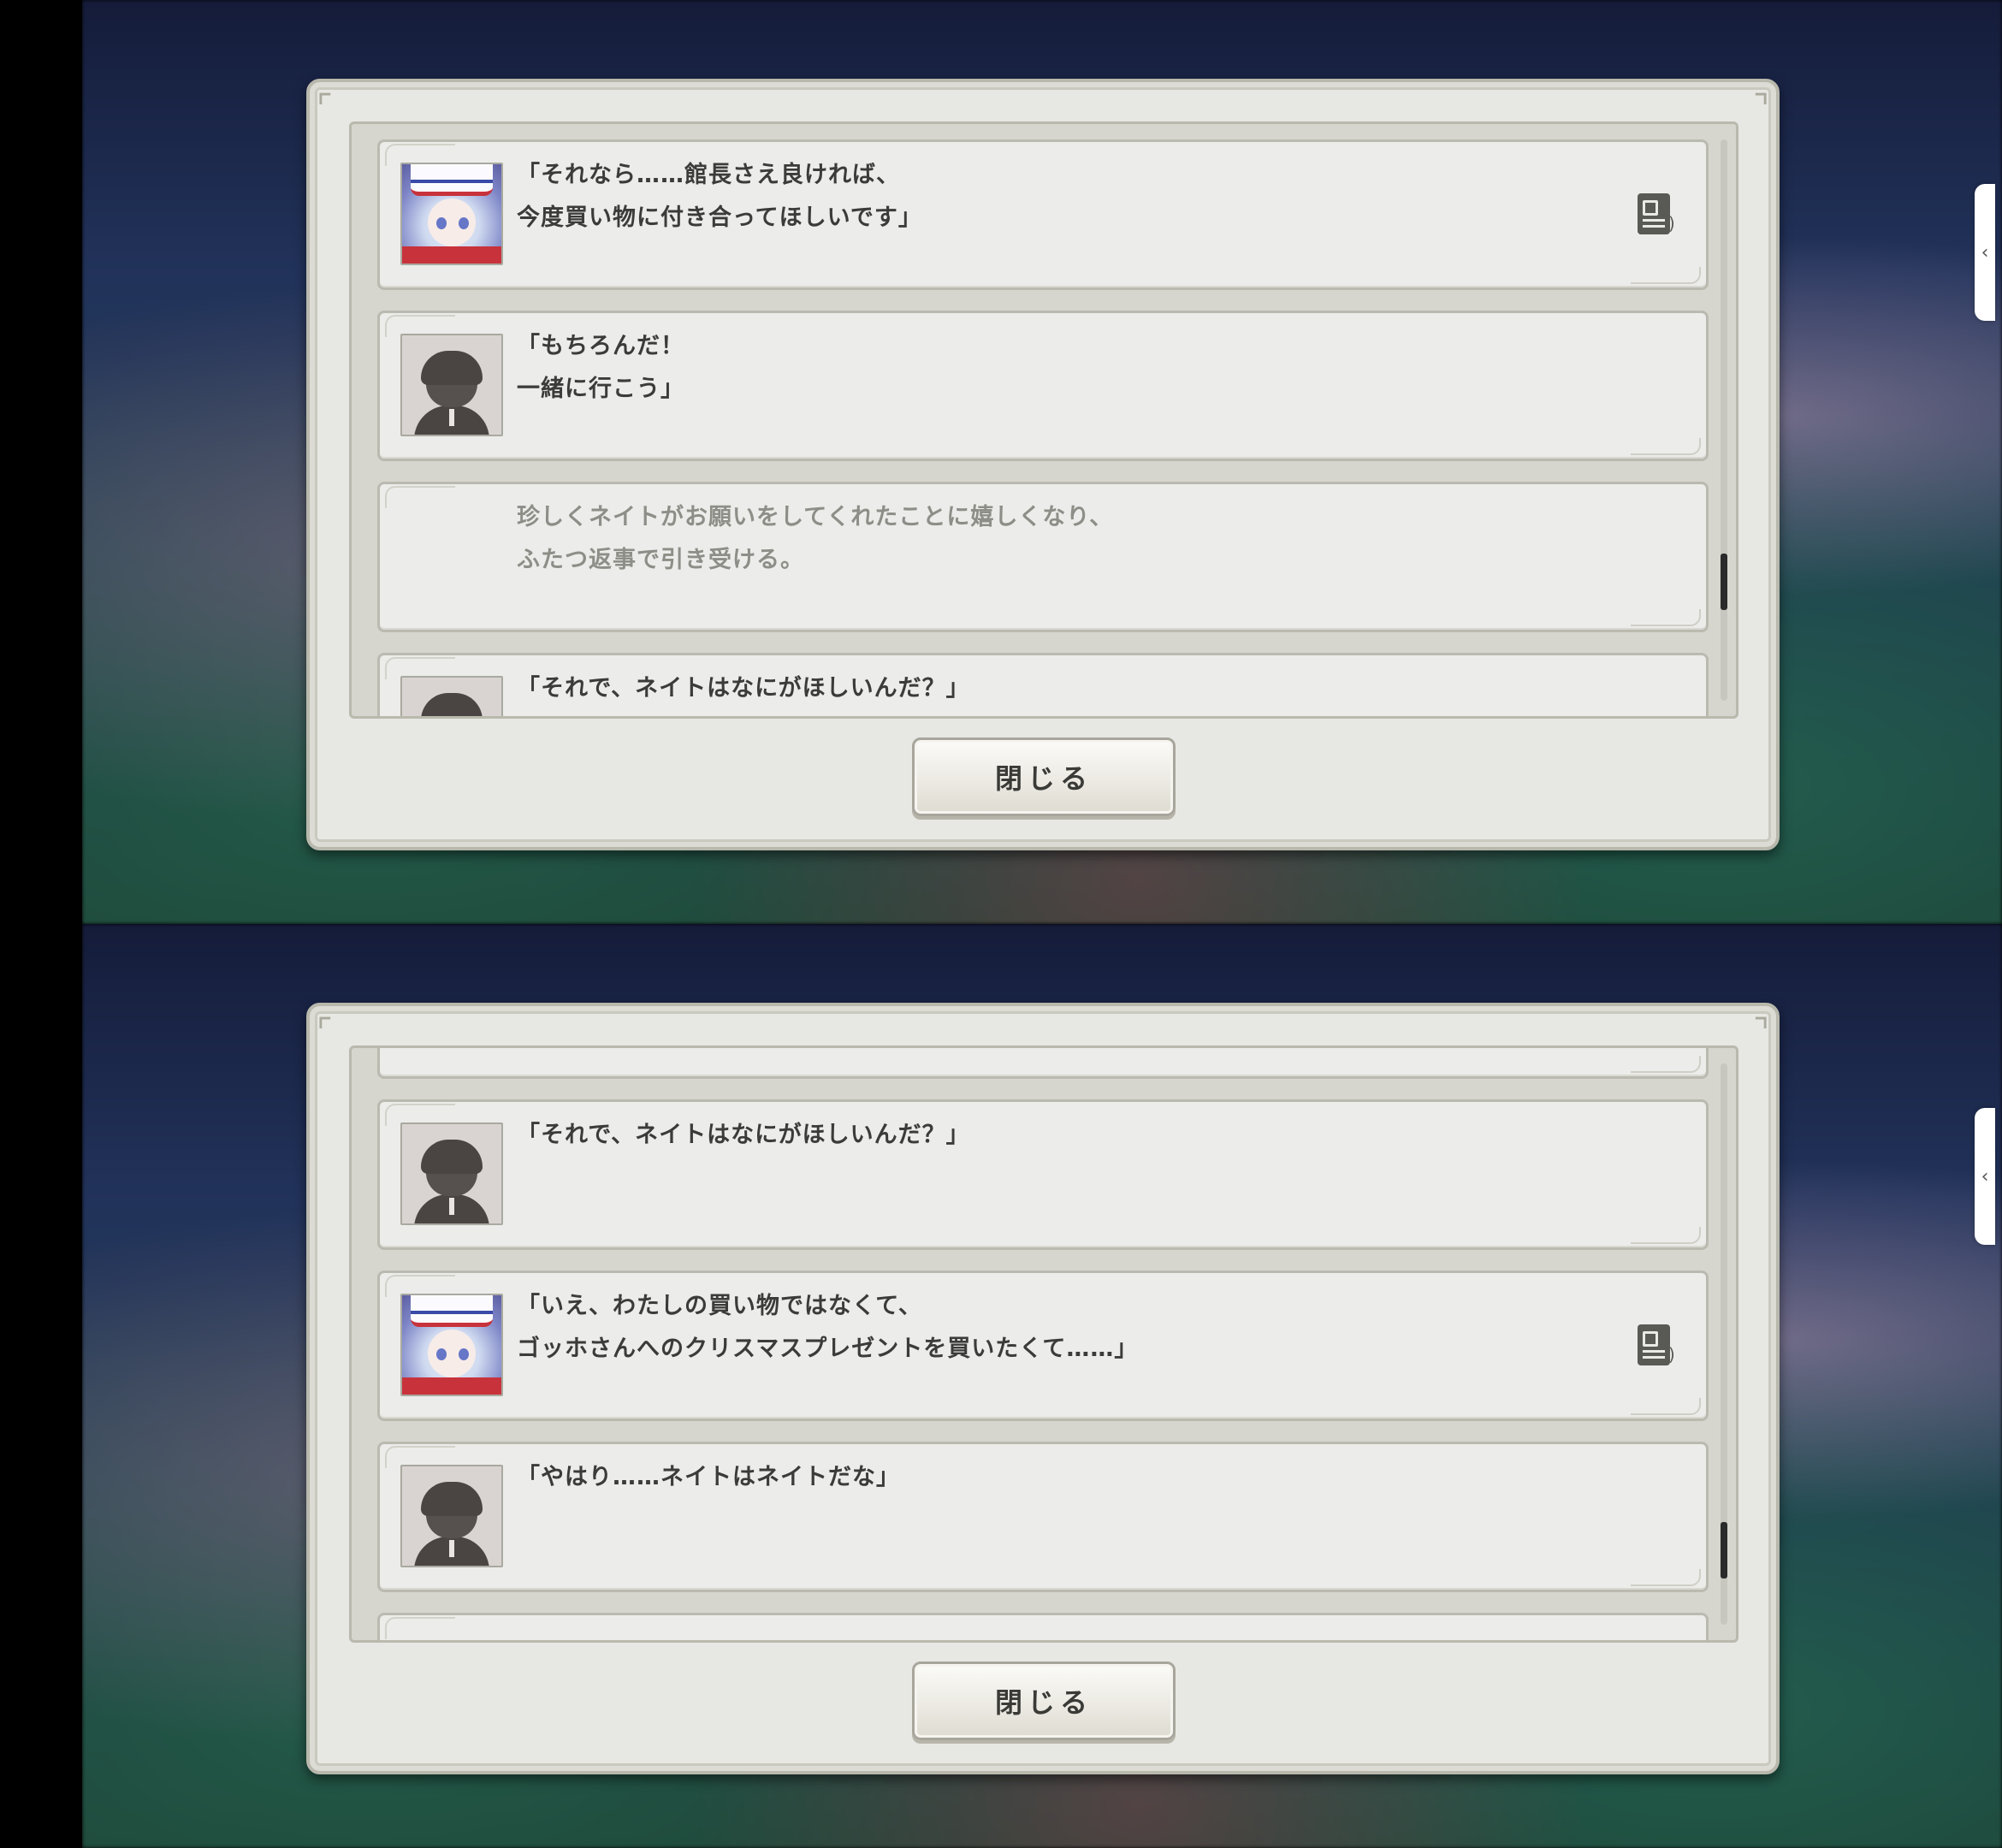 The width and height of the screenshot is (2002, 1848). Describe the element at coordinates (41, 924) in the screenshot. I see `left-black-bar` at that location.